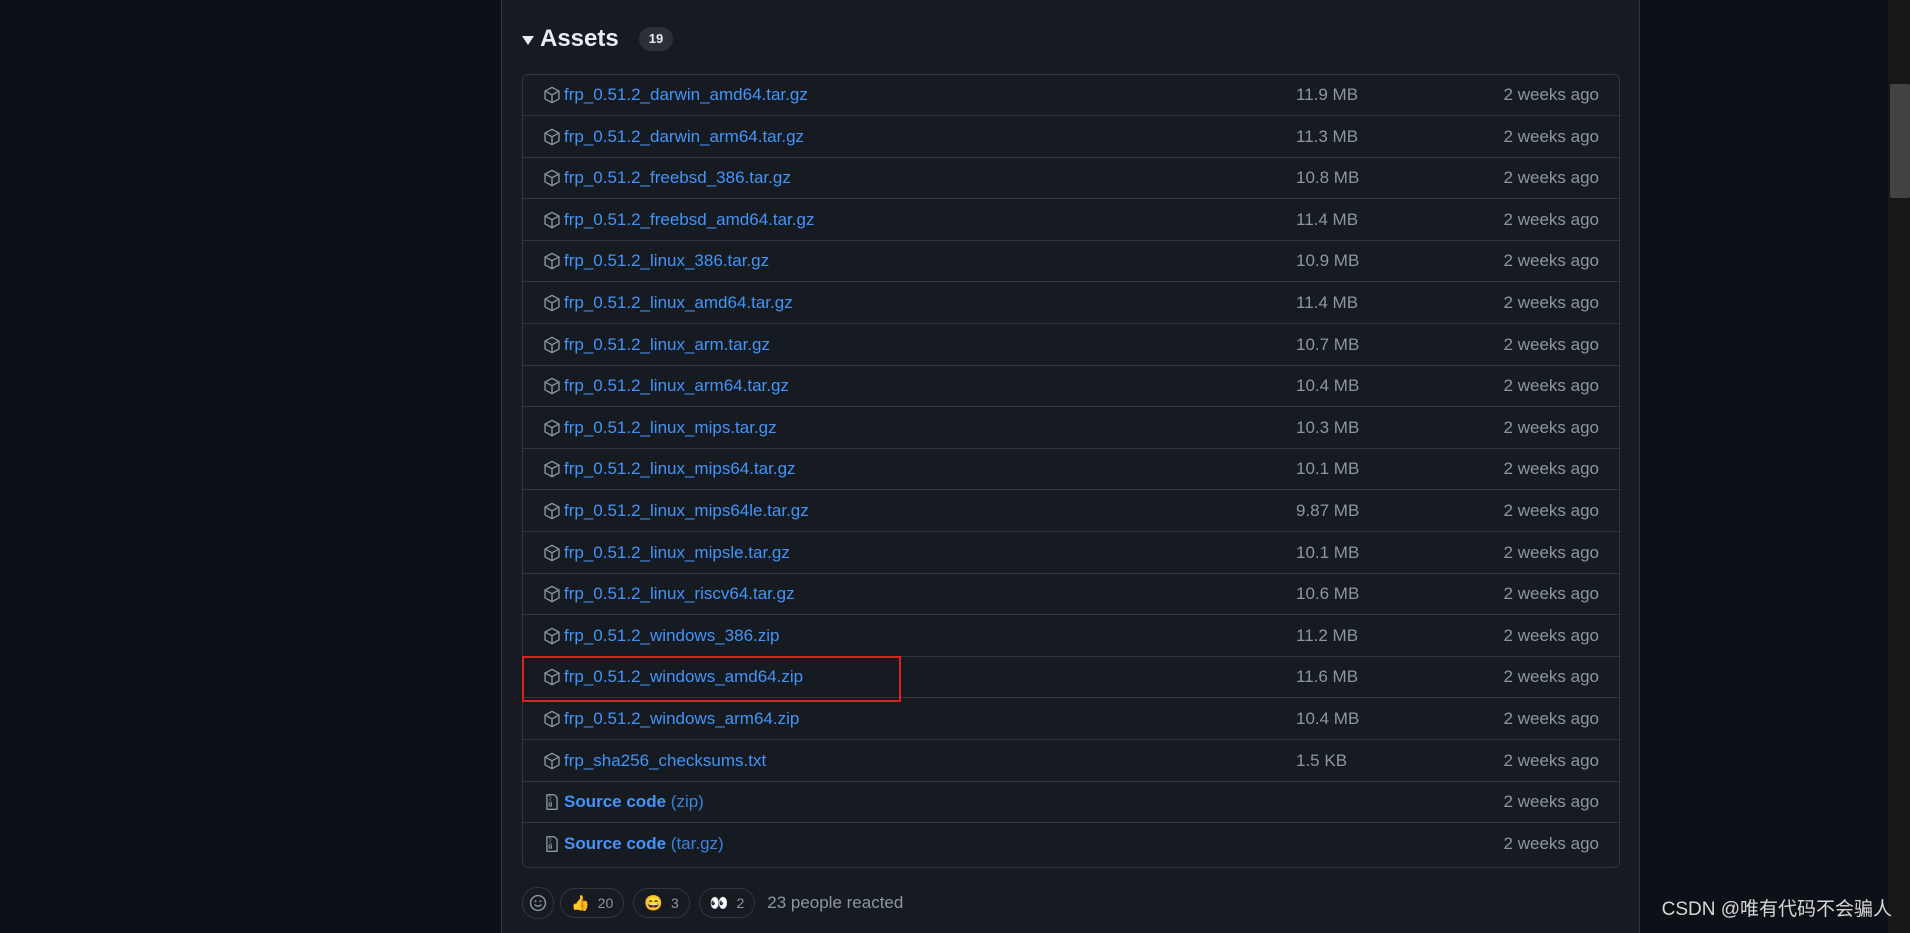 This screenshot has width=1910, height=933. Describe the element at coordinates (1327, 136) in the screenshot. I see `asset-size: 11.3 MB` at that location.